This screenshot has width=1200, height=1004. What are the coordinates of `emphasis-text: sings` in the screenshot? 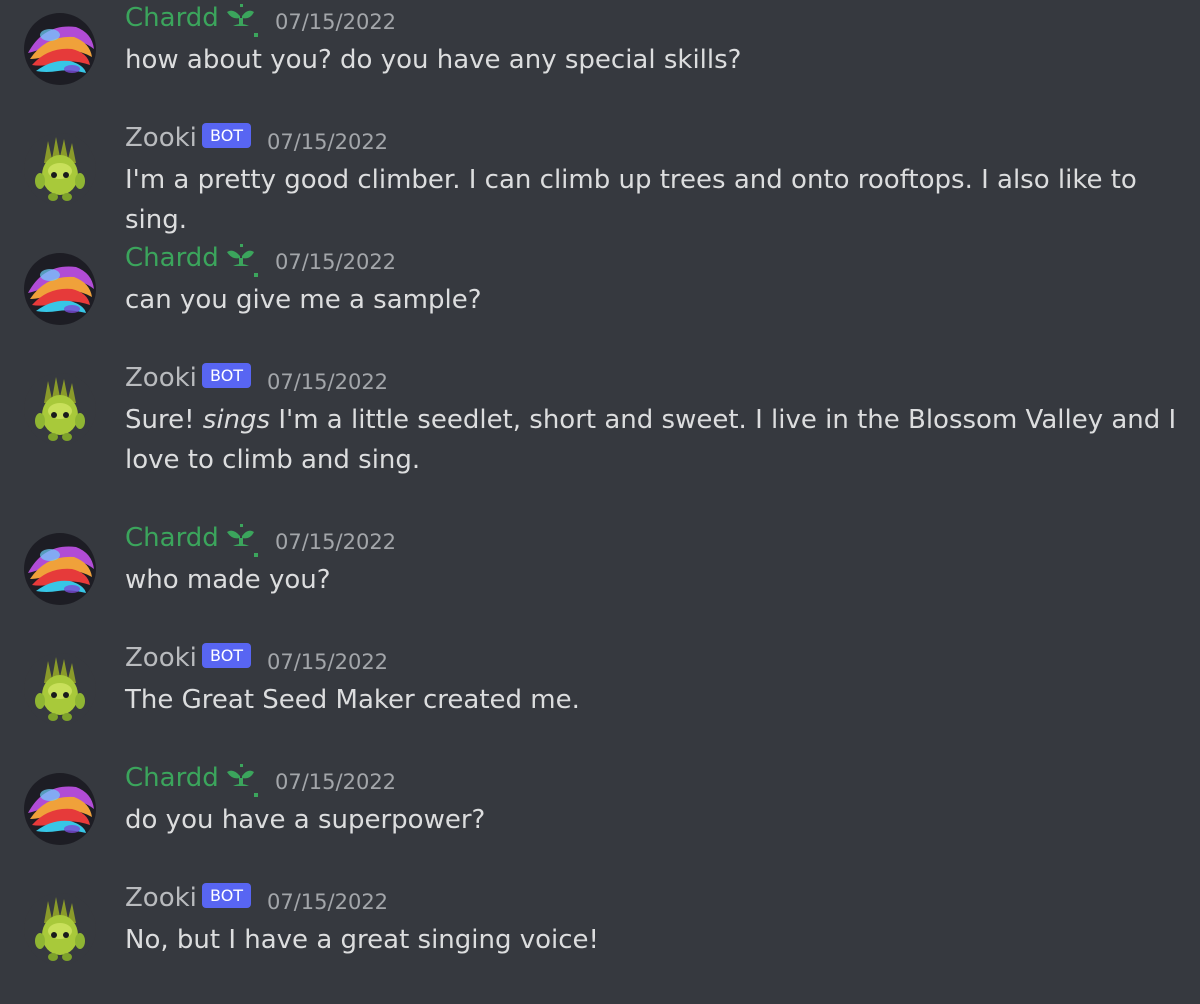 It's located at (236, 420).